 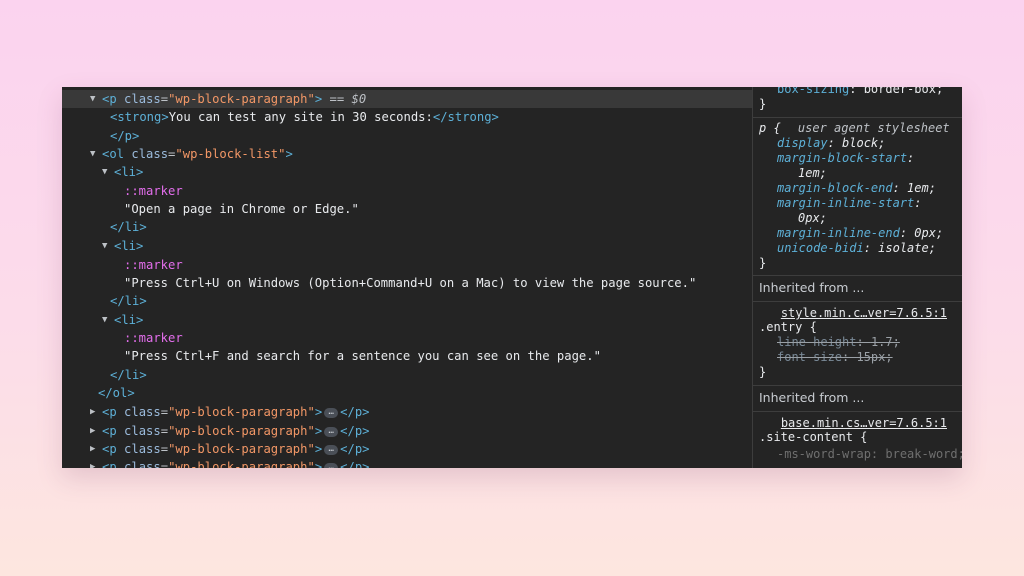 I want to click on css-declaration: display: block;, so click(x=857, y=143).